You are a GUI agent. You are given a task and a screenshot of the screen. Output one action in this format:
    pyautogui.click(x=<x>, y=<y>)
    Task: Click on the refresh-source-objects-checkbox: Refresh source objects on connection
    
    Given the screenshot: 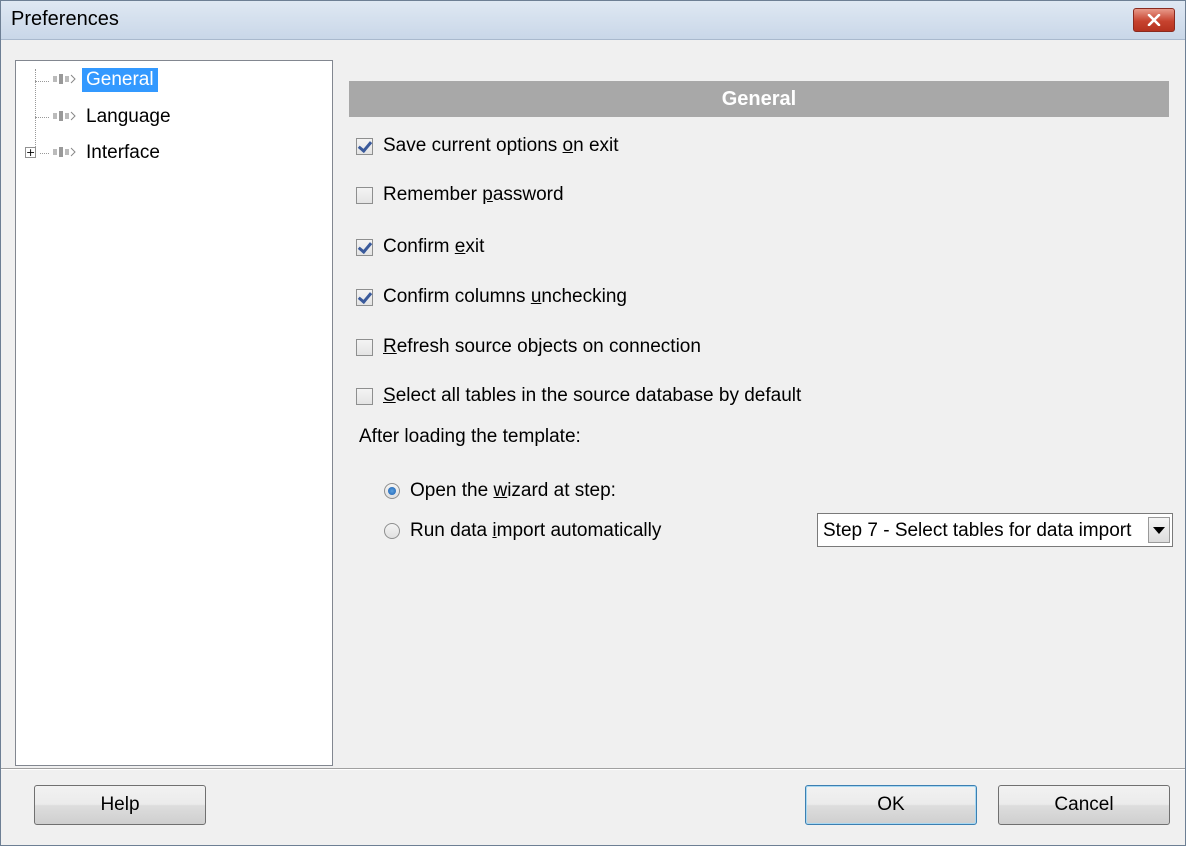 What is the action you would take?
    pyautogui.click(x=528, y=347)
    